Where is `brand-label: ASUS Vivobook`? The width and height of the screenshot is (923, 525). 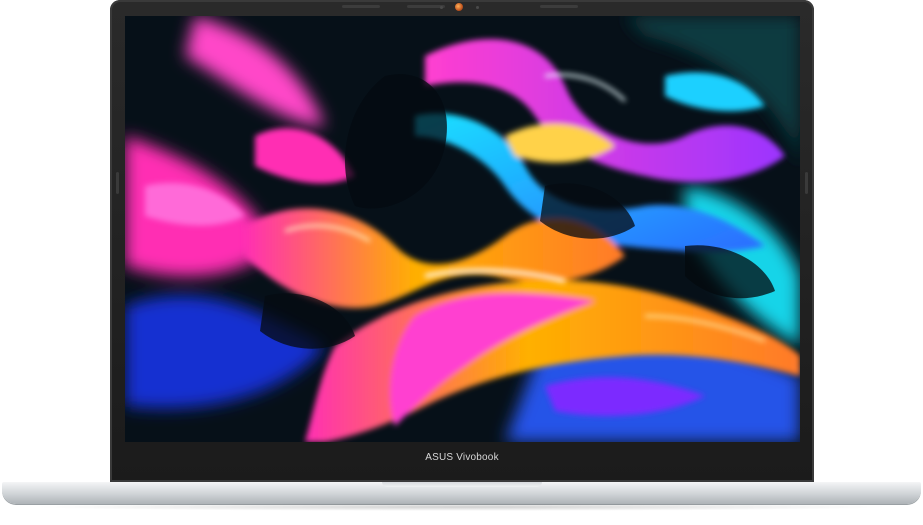
brand-label: ASUS Vivobook is located at coordinates (462, 457).